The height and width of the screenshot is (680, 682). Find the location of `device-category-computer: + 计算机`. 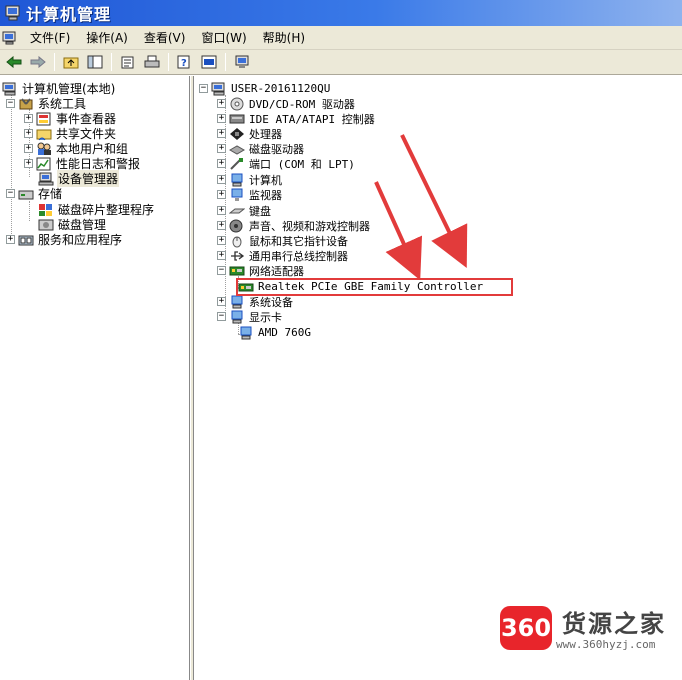

device-category-computer: + 计算机 is located at coordinates (250, 179).